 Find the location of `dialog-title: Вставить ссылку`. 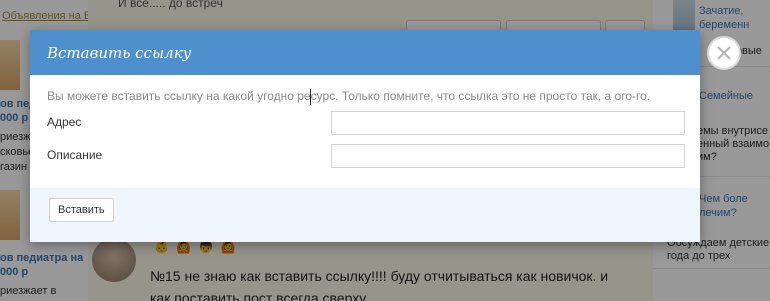

dialog-title: Вставить ссылку is located at coordinates (119, 52).